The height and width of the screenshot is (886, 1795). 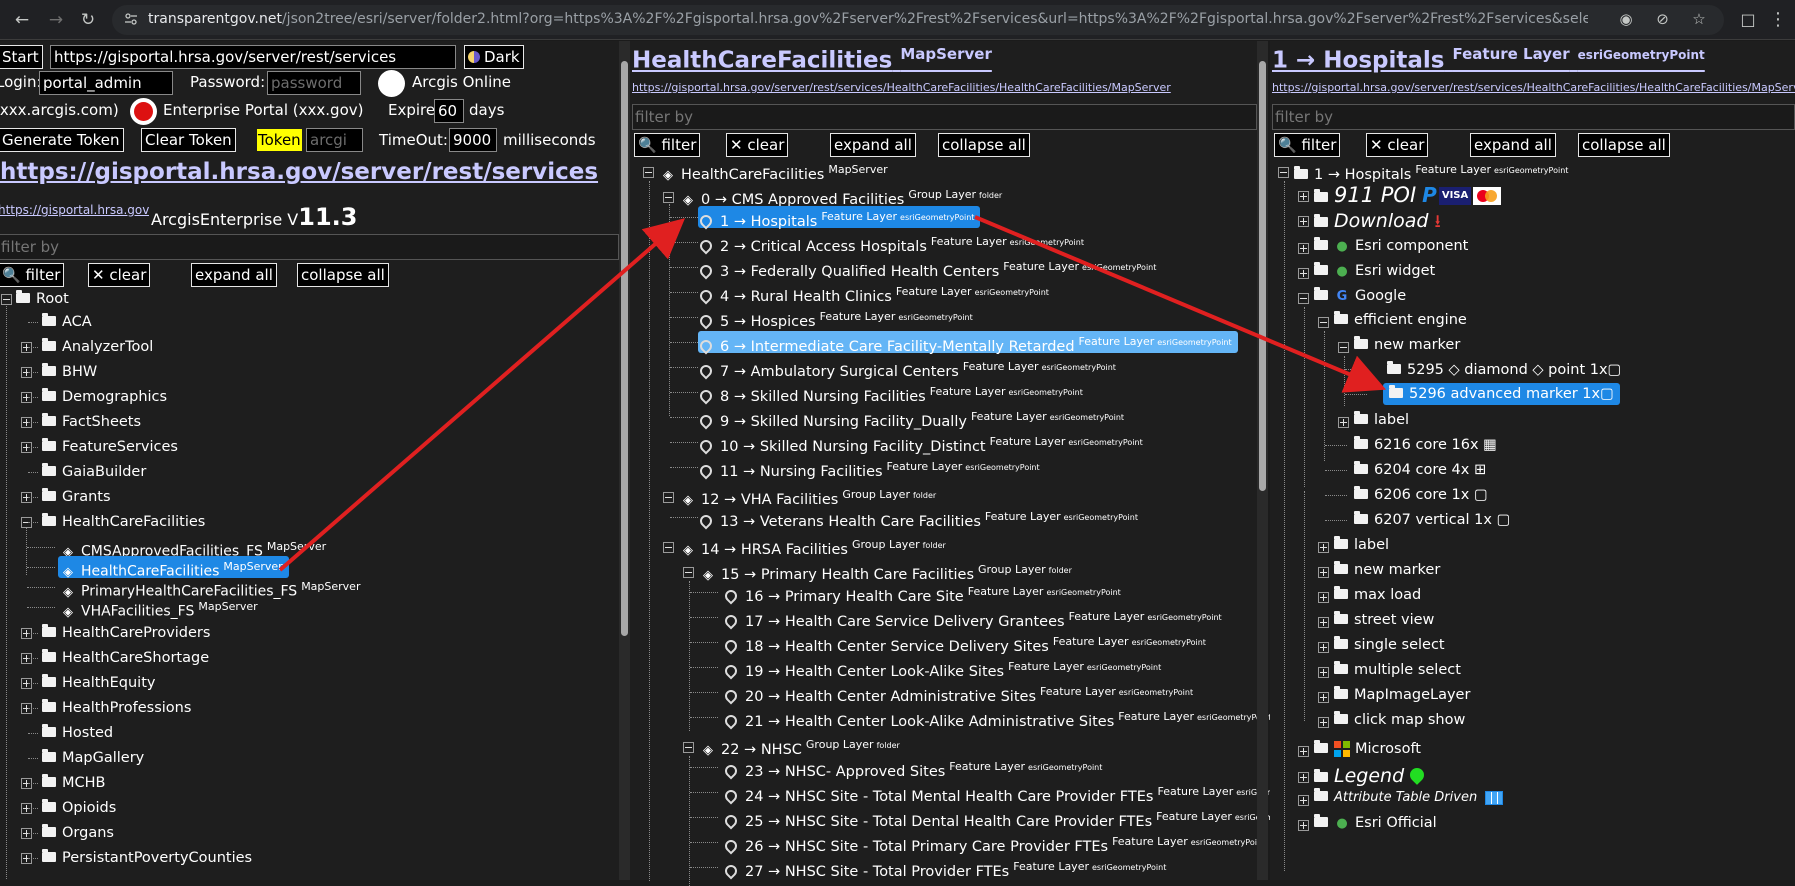 What do you see at coordinates (813, 546) in the screenshot?
I see `group-hrsa: ◈ 14 → HRSA Facilities Group Layer folder` at bounding box center [813, 546].